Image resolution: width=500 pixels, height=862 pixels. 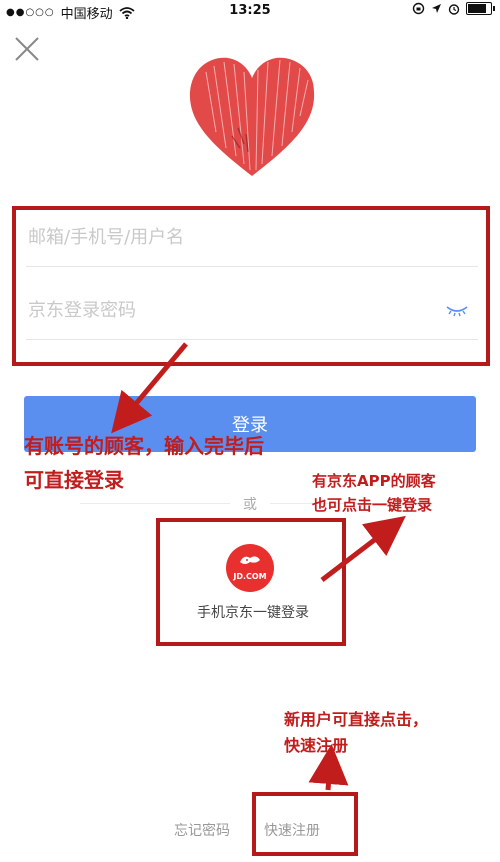 I want to click on status-bar: ●●○○○ 中国移动 13:25, so click(x=250, y=11).